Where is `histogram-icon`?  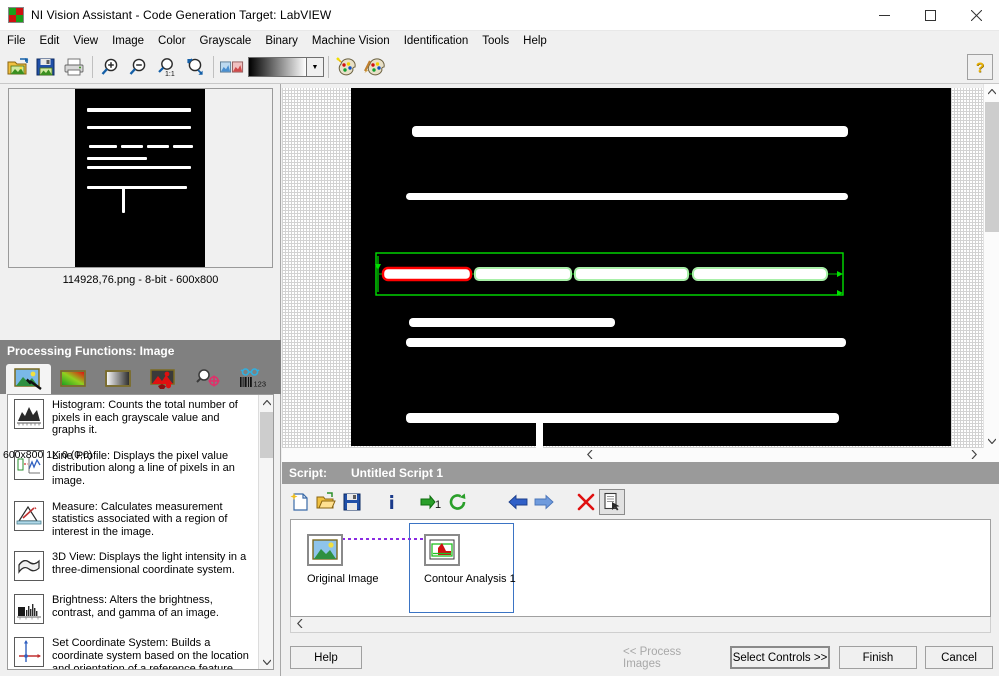 histogram-icon is located at coordinates (29, 414).